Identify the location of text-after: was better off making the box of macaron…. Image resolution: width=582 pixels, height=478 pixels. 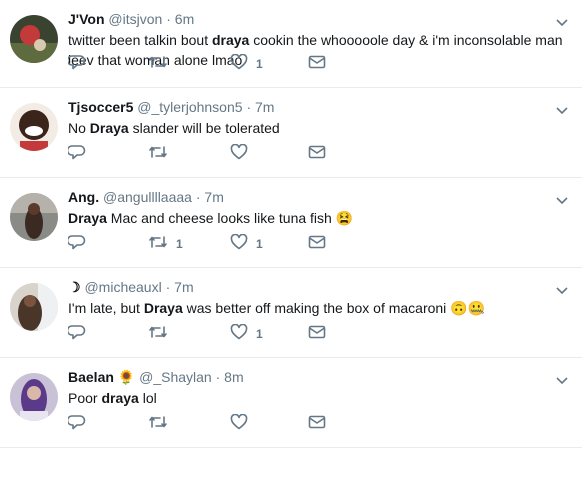
(334, 308).